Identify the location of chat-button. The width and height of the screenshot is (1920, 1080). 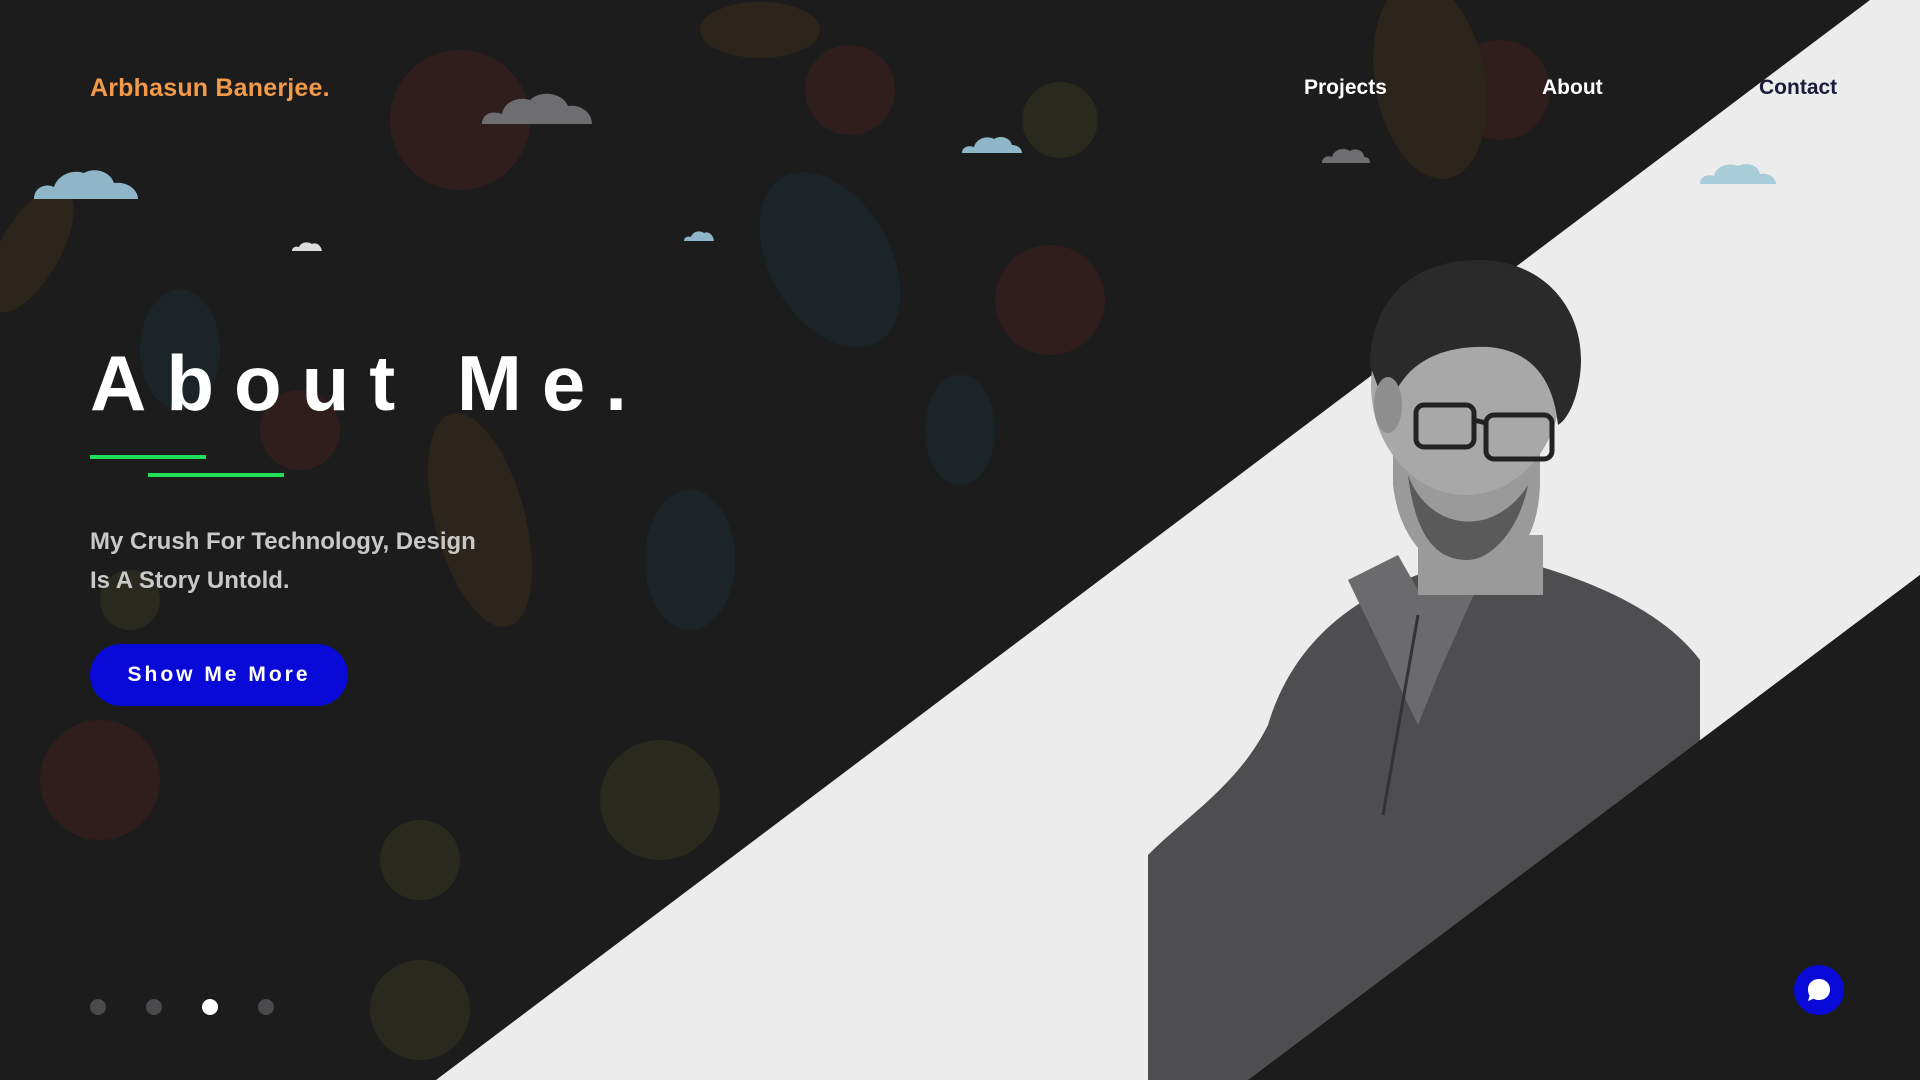
(1819, 990).